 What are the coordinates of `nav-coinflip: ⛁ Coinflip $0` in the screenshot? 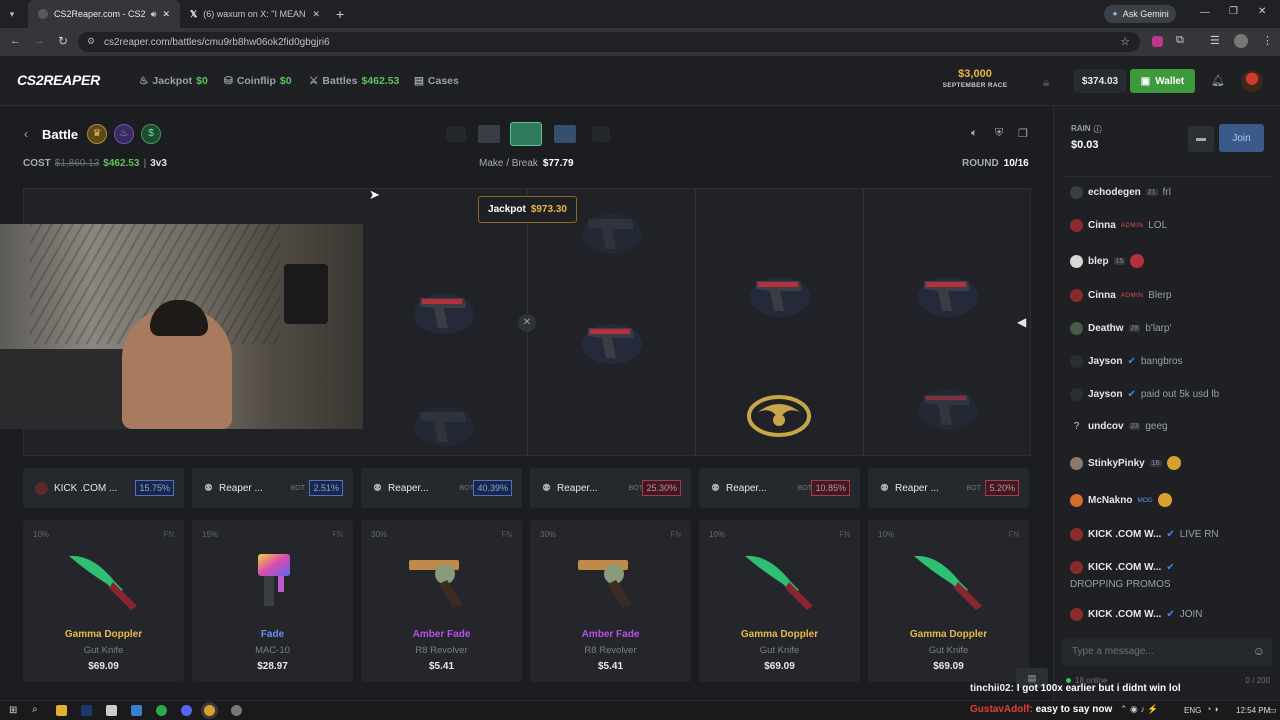 It's located at (258, 81).